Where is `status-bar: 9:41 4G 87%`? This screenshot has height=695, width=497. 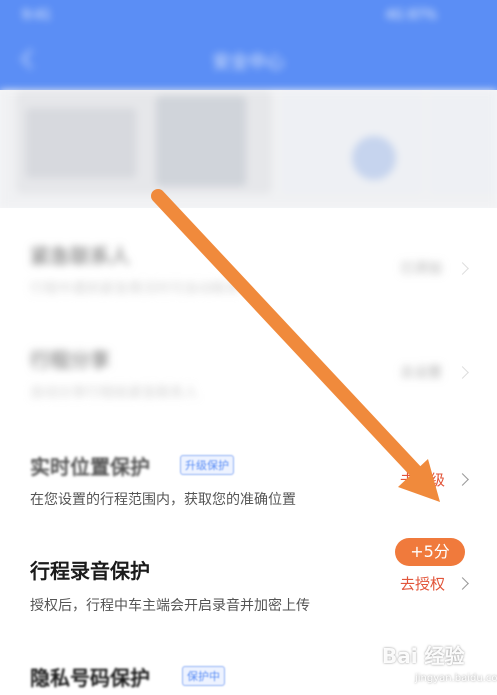 status-bar: 9:41 4G 87% is located at coordinates (248, 17).